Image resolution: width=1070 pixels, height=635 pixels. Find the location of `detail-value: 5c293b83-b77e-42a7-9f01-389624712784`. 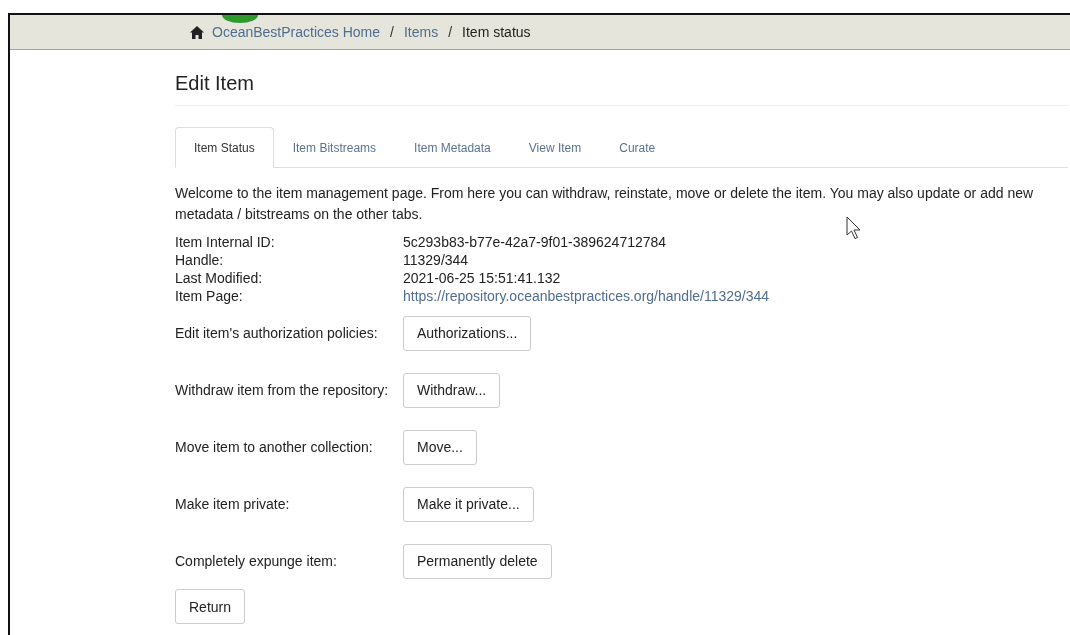

detail-value: 5c293b83-b77e-42a7-9f01-389624712784 is located at coordinates (535, 242).